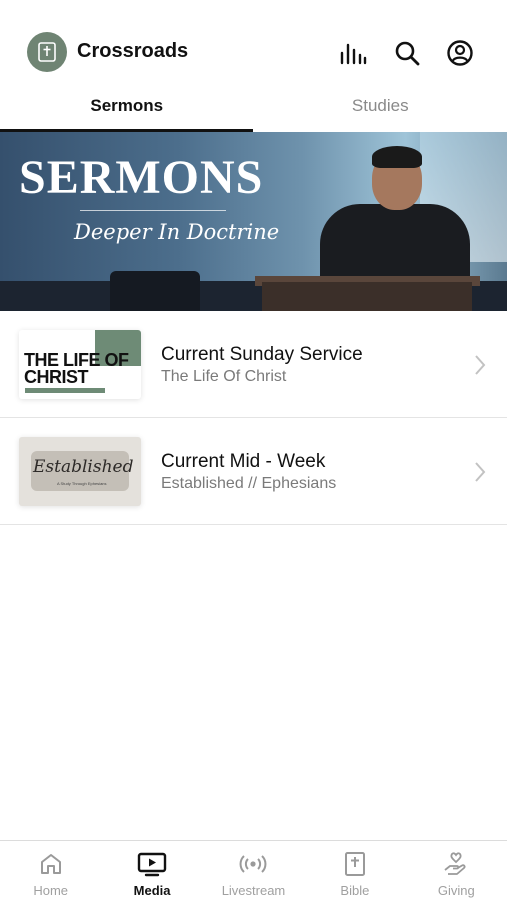  Describe the element at coordinates (253, 864) in the screenshot. I see `livestream-icon` at that location.